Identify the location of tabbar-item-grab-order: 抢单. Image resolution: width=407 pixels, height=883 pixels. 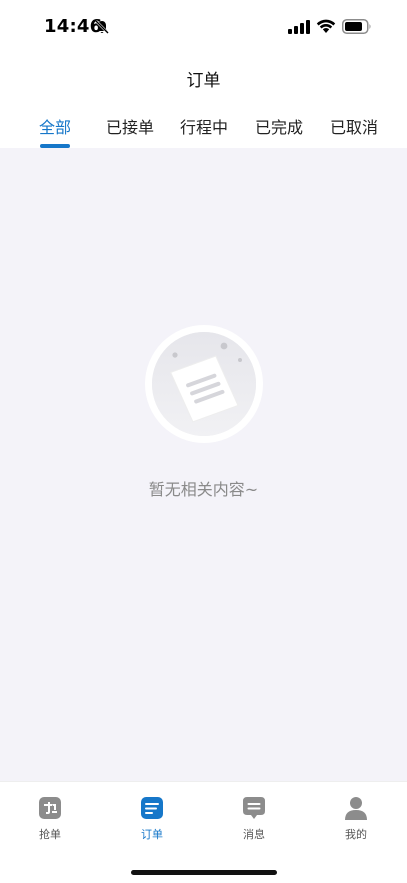
(50, 822).